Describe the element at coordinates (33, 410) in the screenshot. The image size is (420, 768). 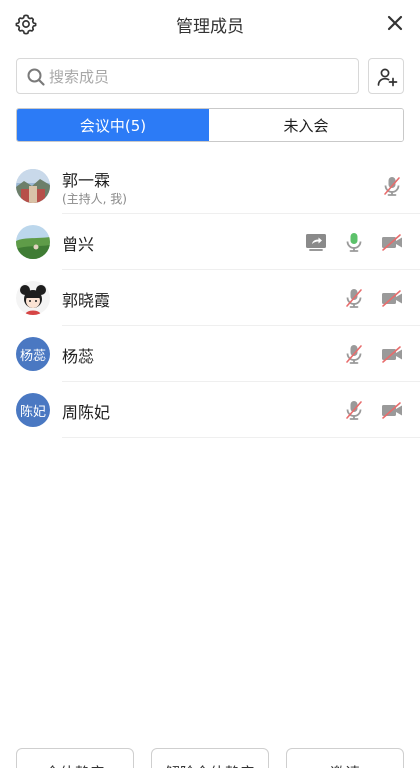
I see `avatar: 陈妃` at that location.